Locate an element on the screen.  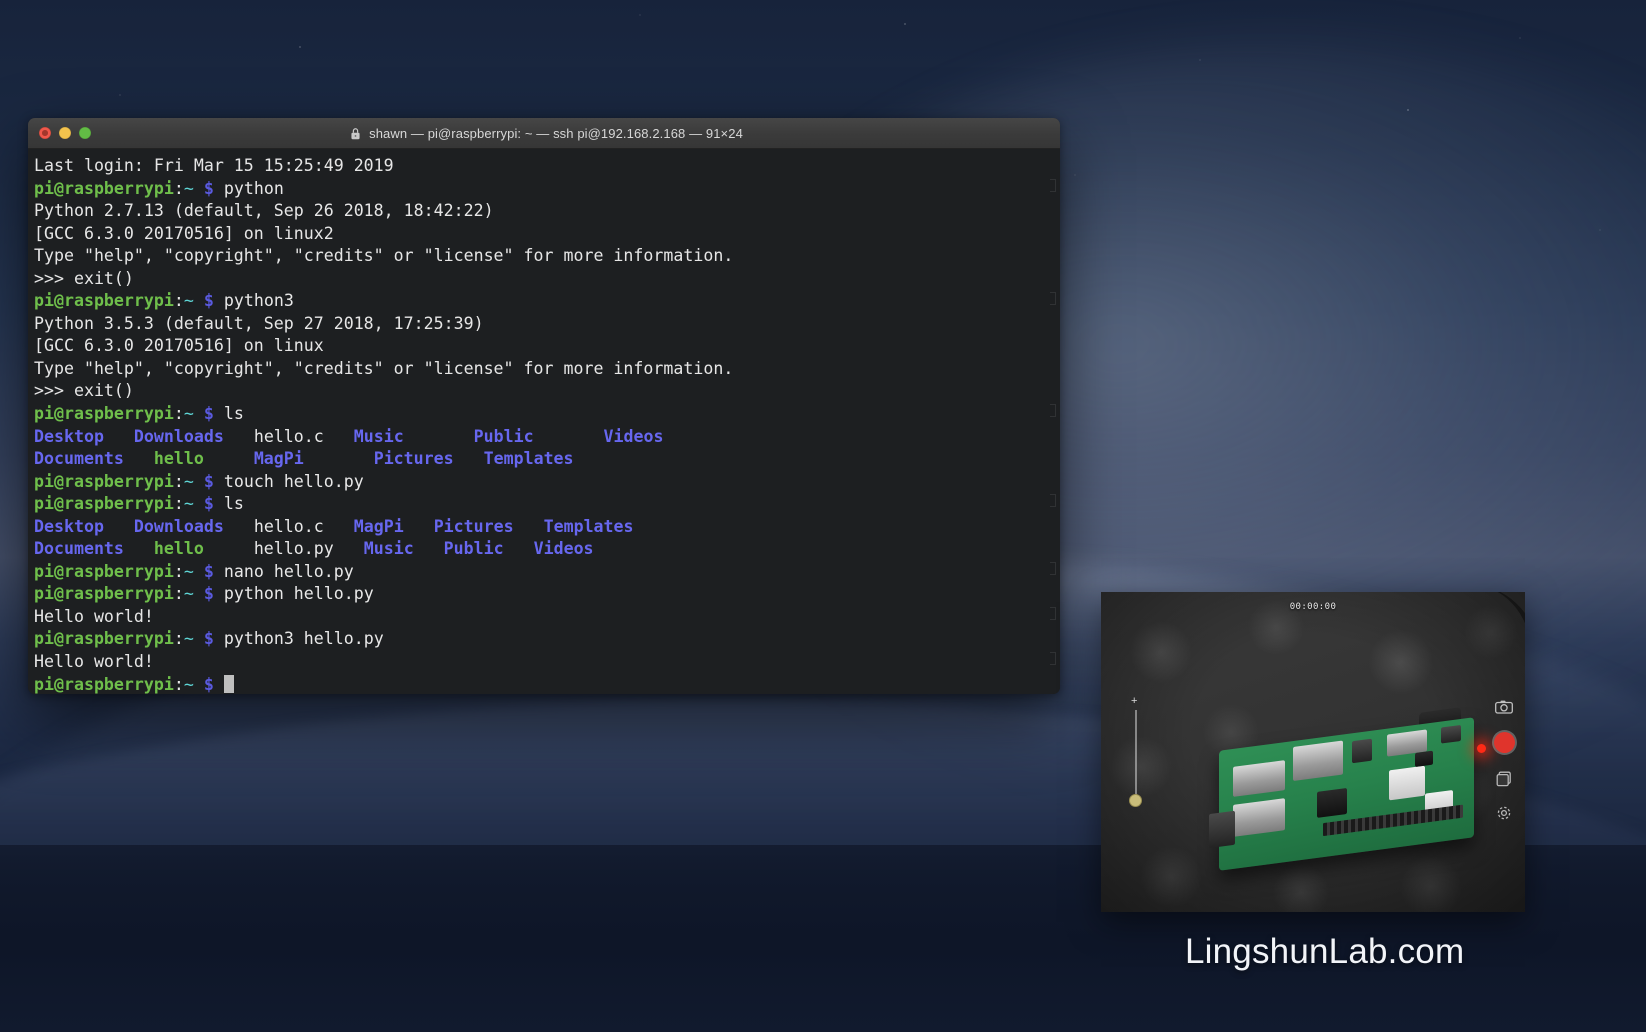
ls-output-row: Documents hello MagPi Pictures Templates is located at coordinates (547, 459).